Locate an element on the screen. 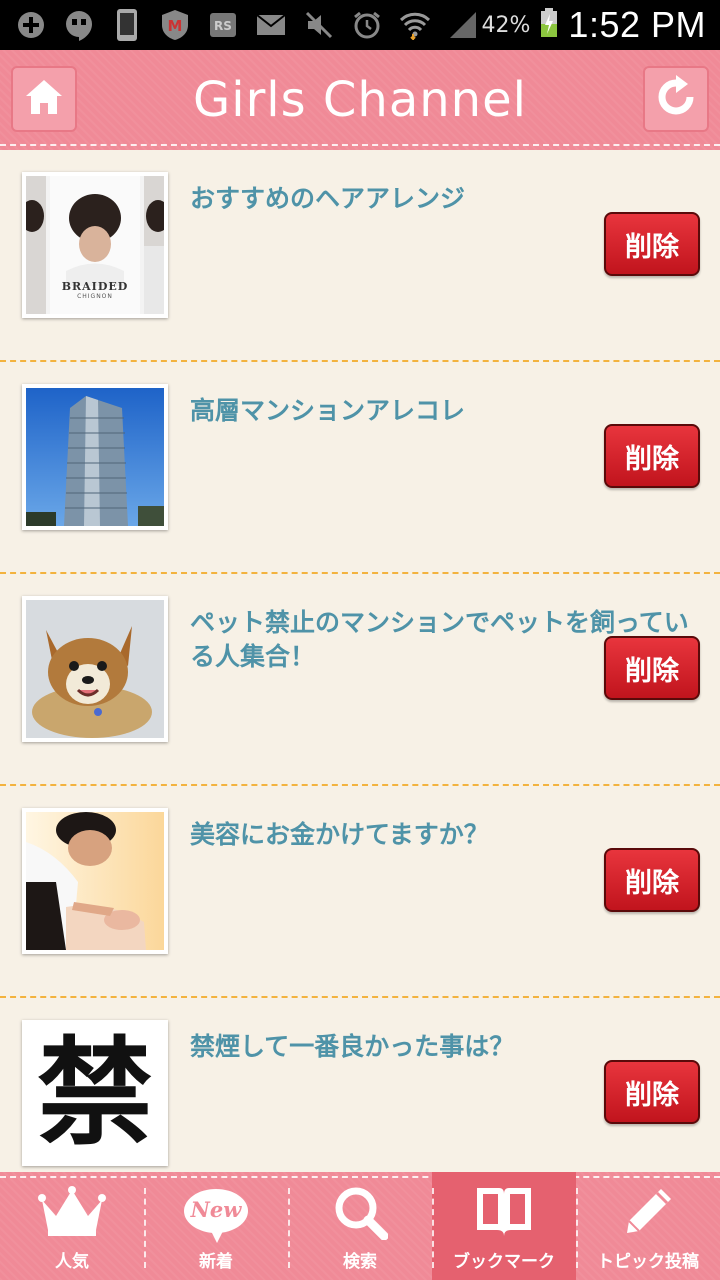 The width and height of the screenshot is (720, 1280). nav-post-topic: トピック投稿 is located at coordinates (648, 1226).